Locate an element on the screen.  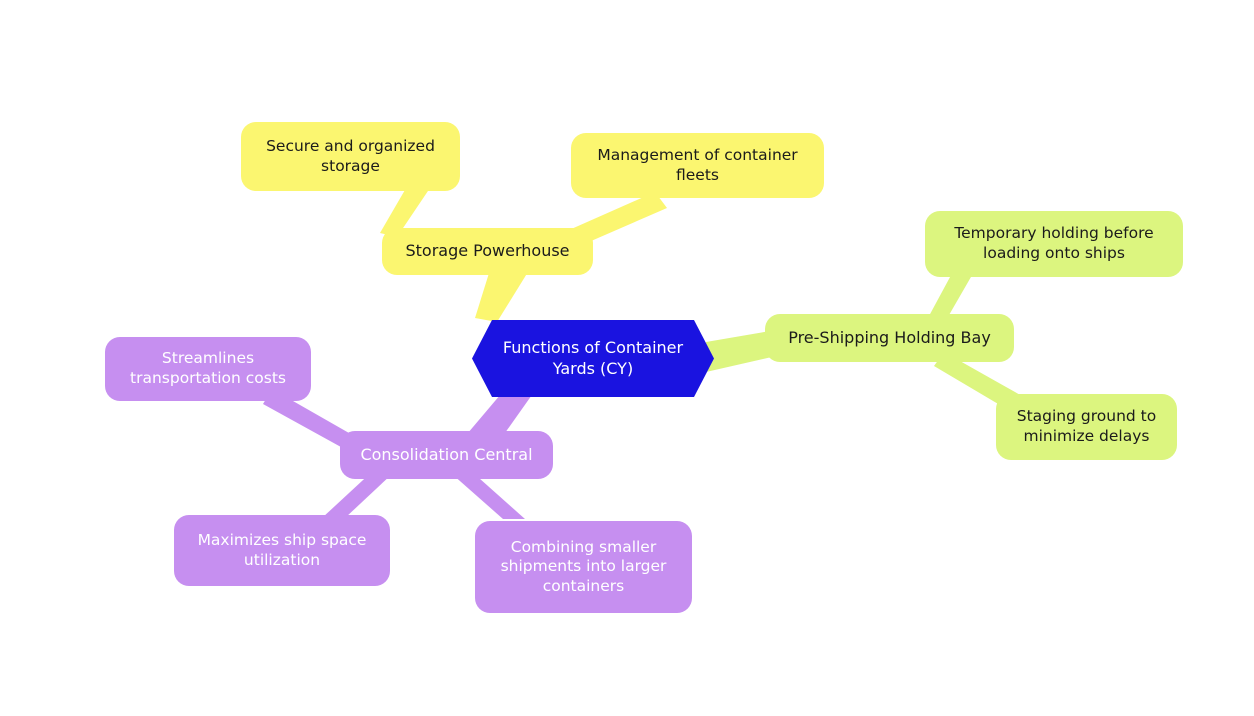
leaf-node-management-of-container-fleets: Management of container fleets is located at coordinates (697, 165).